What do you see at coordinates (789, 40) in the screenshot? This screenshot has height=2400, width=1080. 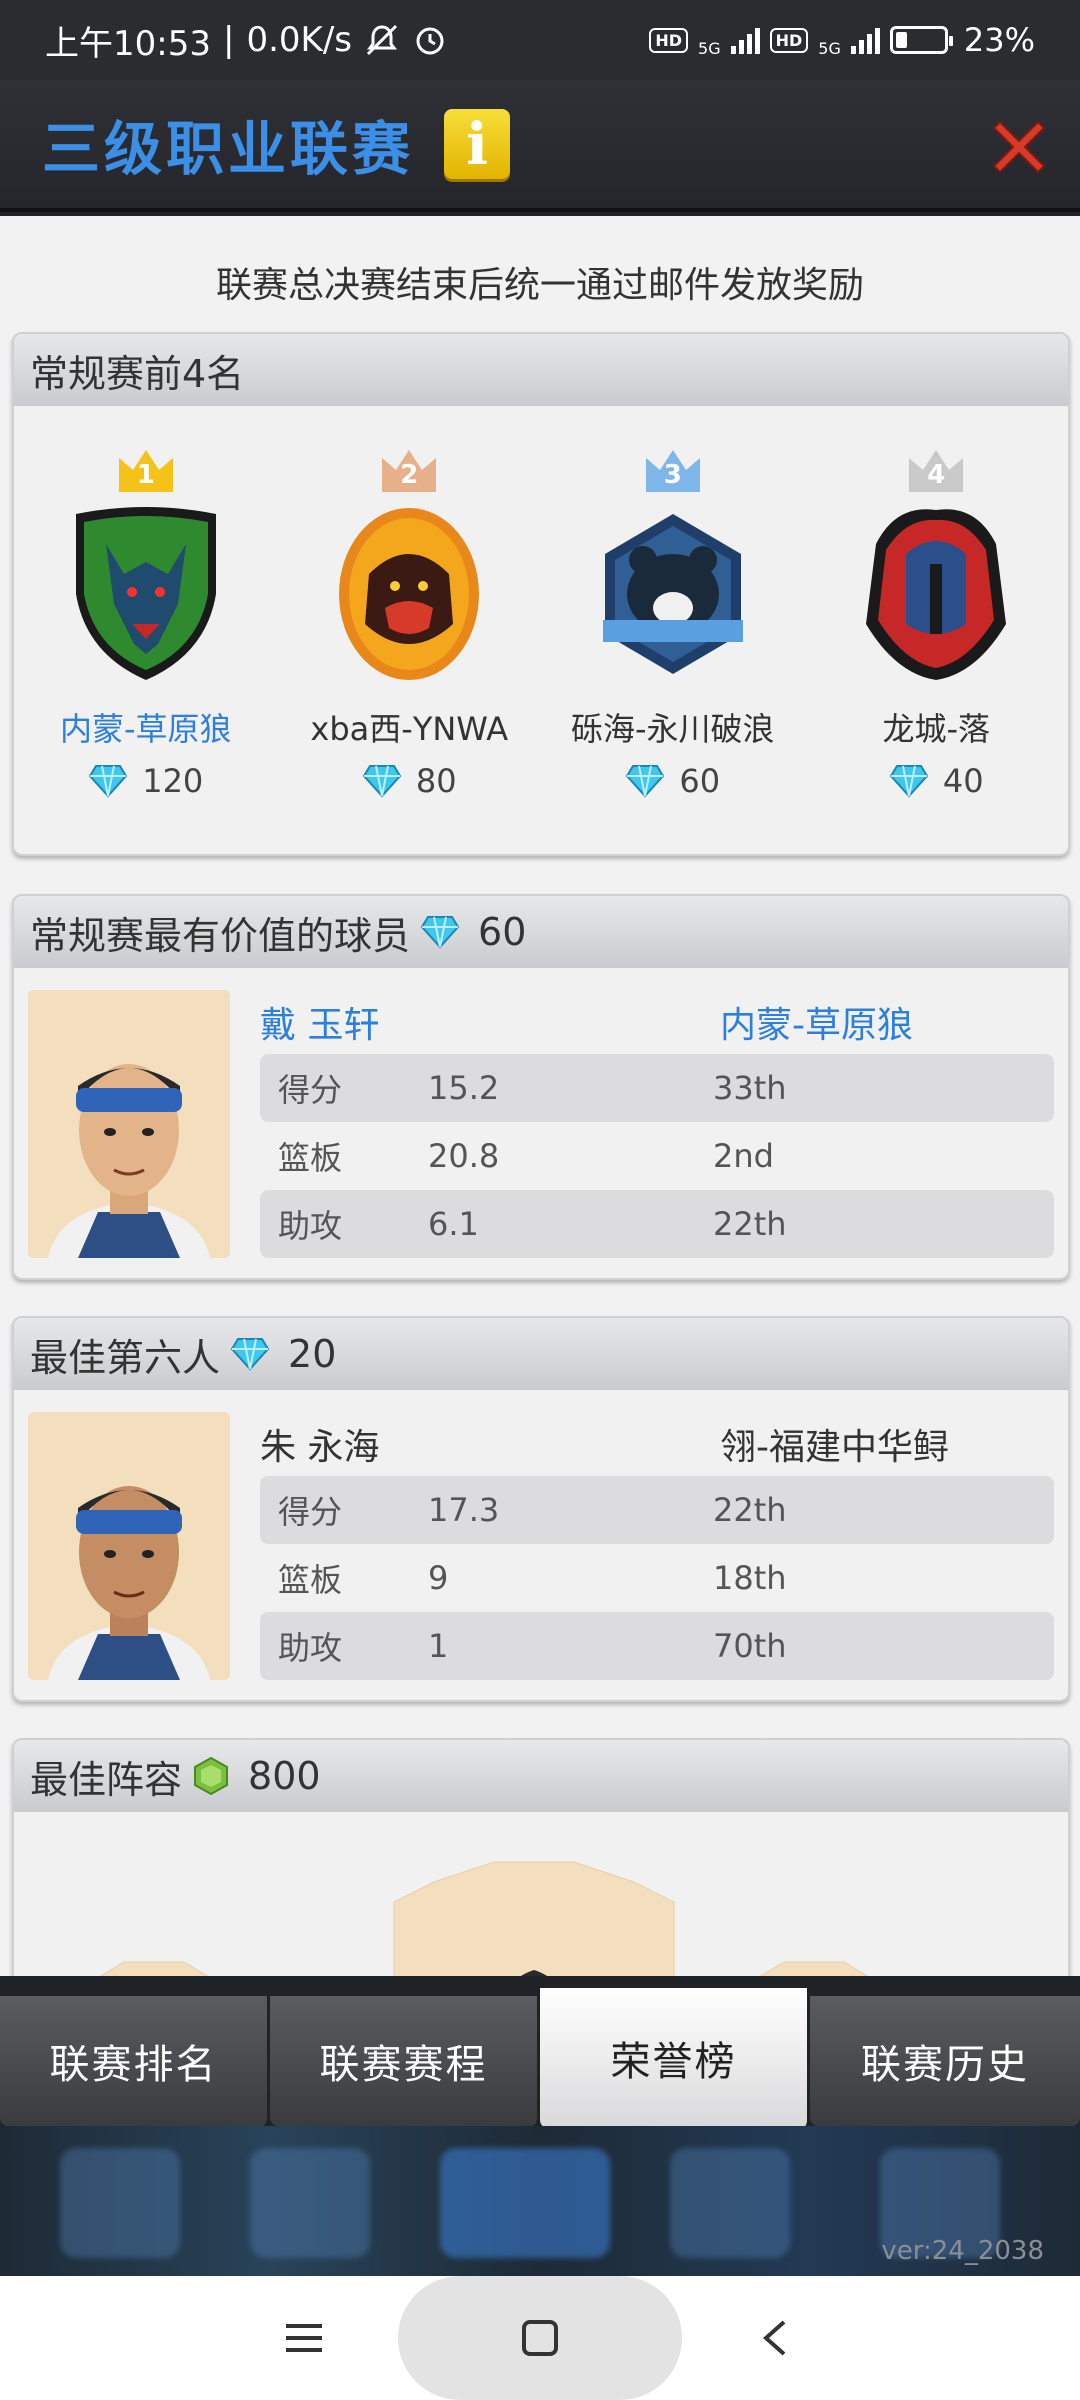 I see `hd-icon-2: HD` at bounding box center [789, 40].